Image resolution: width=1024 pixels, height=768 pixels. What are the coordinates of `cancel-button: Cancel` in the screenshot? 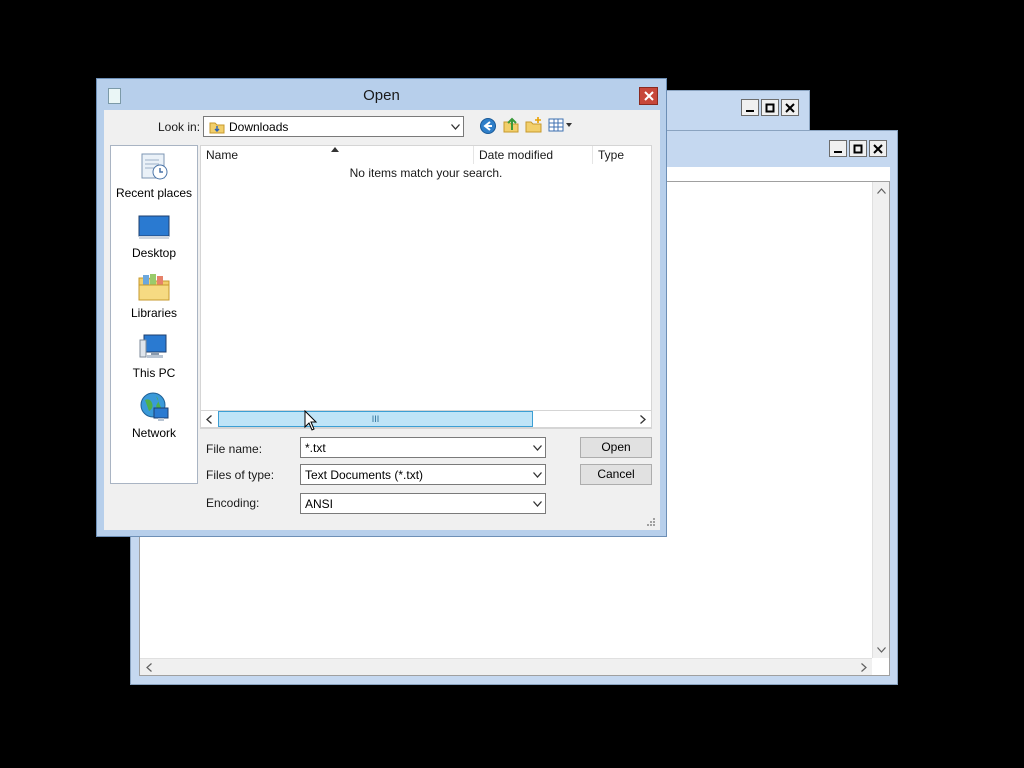 It's located at (616, 474).